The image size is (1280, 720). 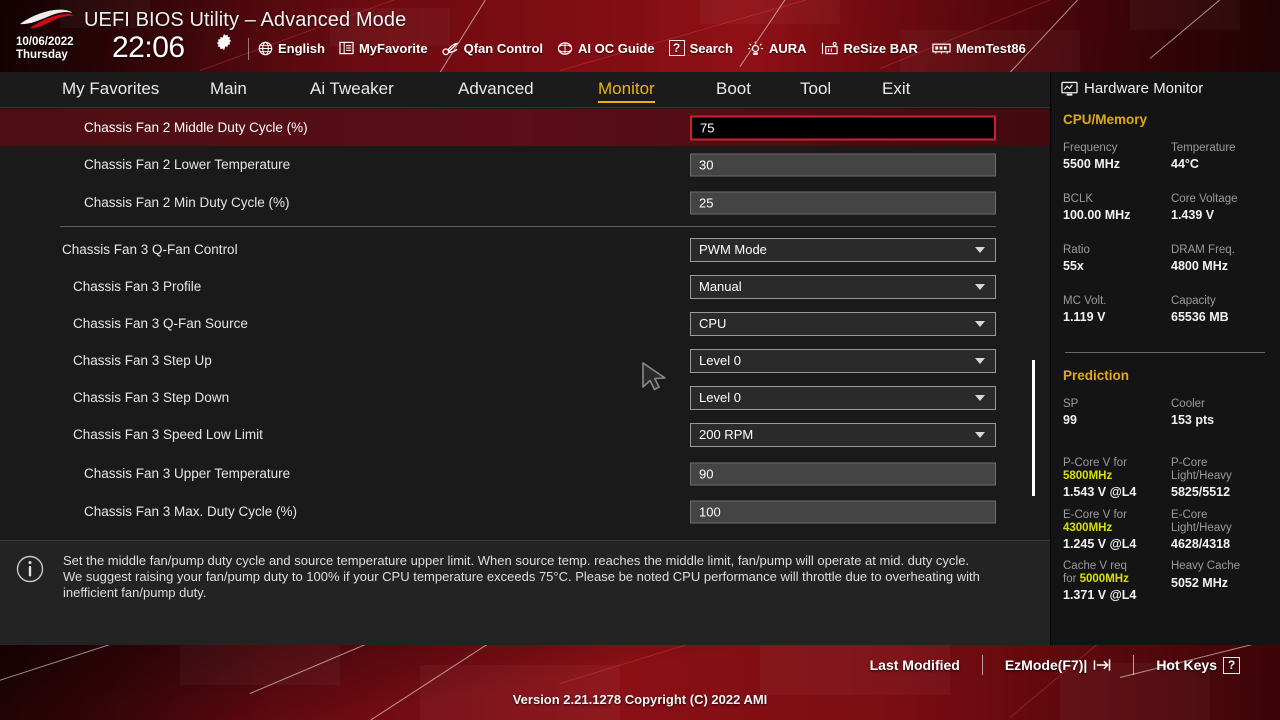 What do you see at coordinates (525, 397) in the screenshot?
I see `setting-row: Chassis Fan 3 Step Down Level 0` at bounding box center [525, 397].